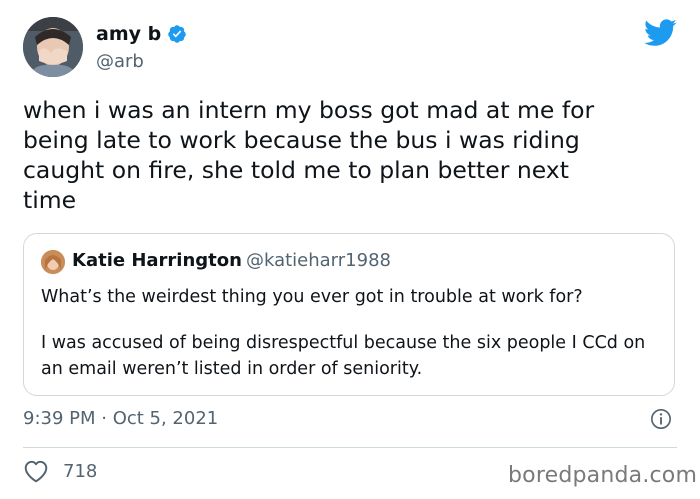  Describe the element at coordinates (36, 471) in the screenshot. I see `heart-icon` at that location.